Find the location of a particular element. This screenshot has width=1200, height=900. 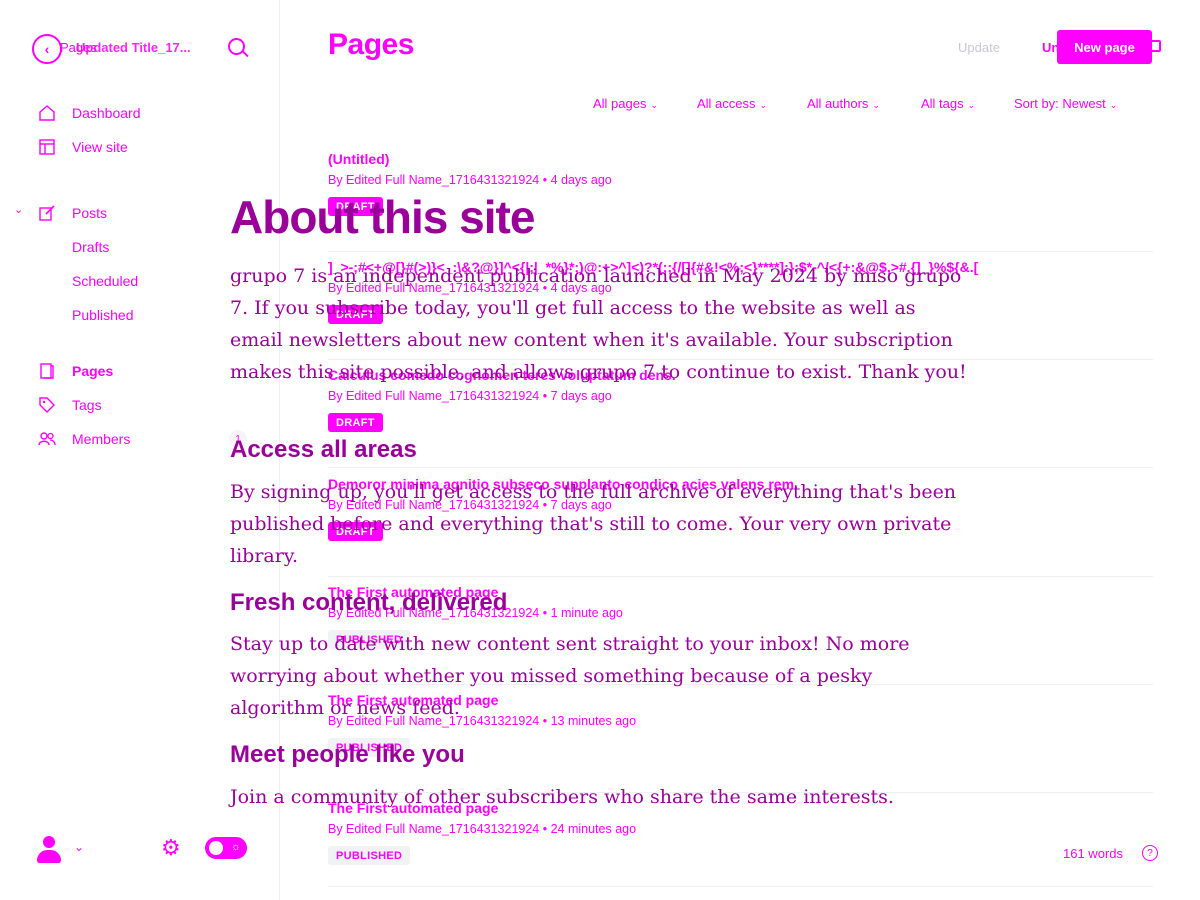

sidebar-footer: ⌄ ⚙ ☼ is located at coordinates (146, 850).